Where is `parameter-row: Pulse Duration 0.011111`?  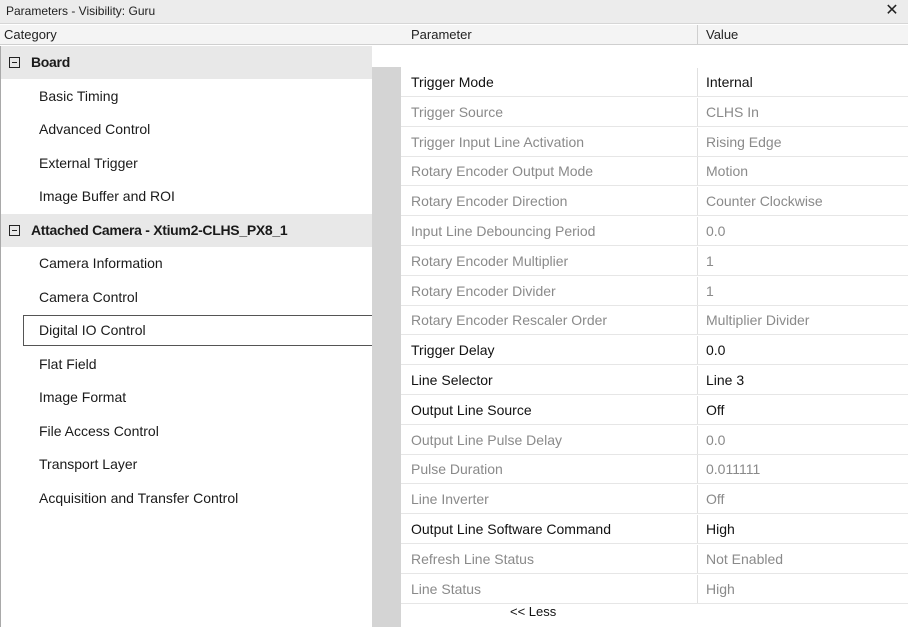 parameter-row: Pulse Duration 0.011111 is located at coordinates (654, 470).